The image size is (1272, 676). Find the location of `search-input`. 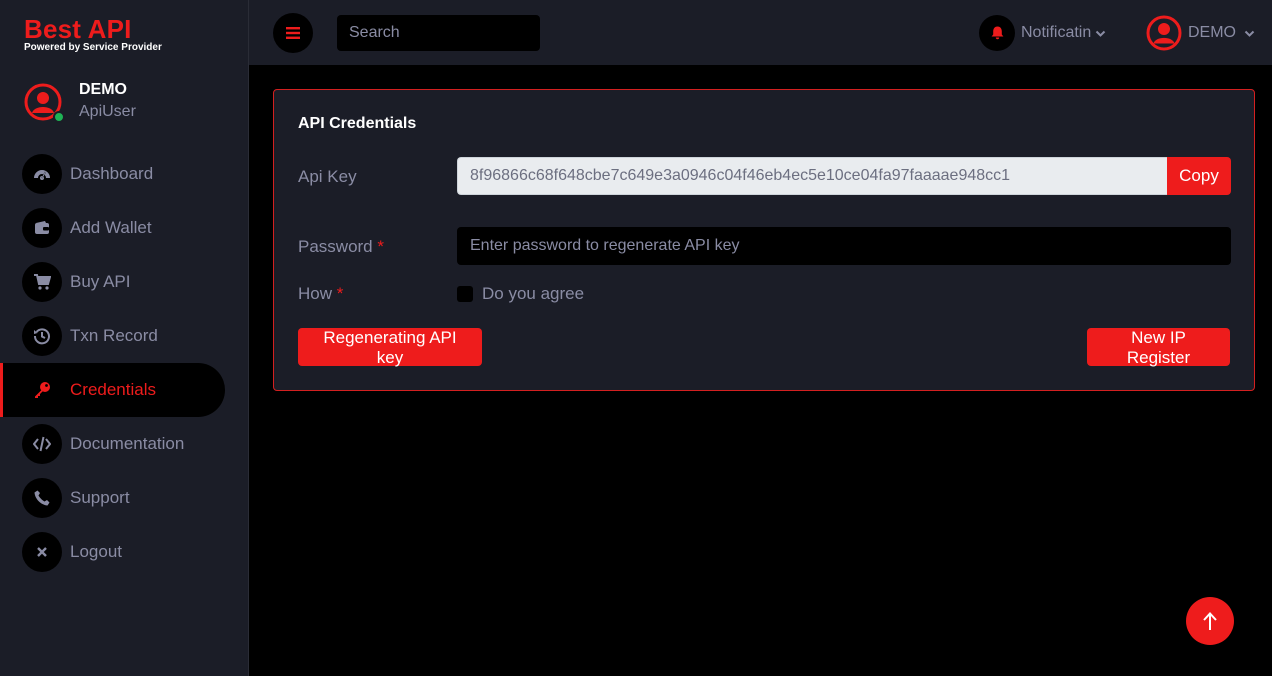

search-input is located at coordinates (438, 33).